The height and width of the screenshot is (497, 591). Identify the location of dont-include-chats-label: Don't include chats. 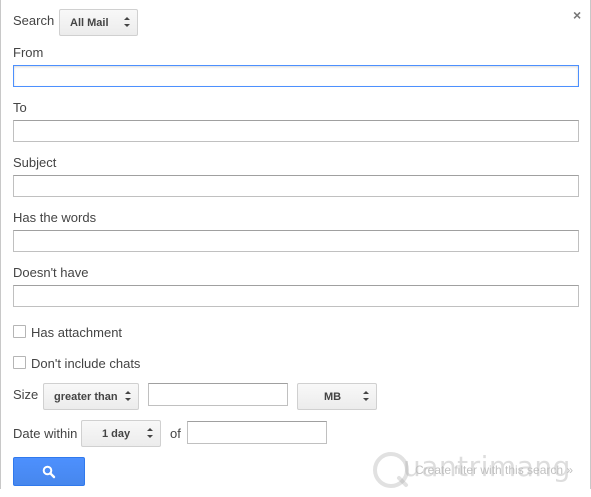
(85, 363).